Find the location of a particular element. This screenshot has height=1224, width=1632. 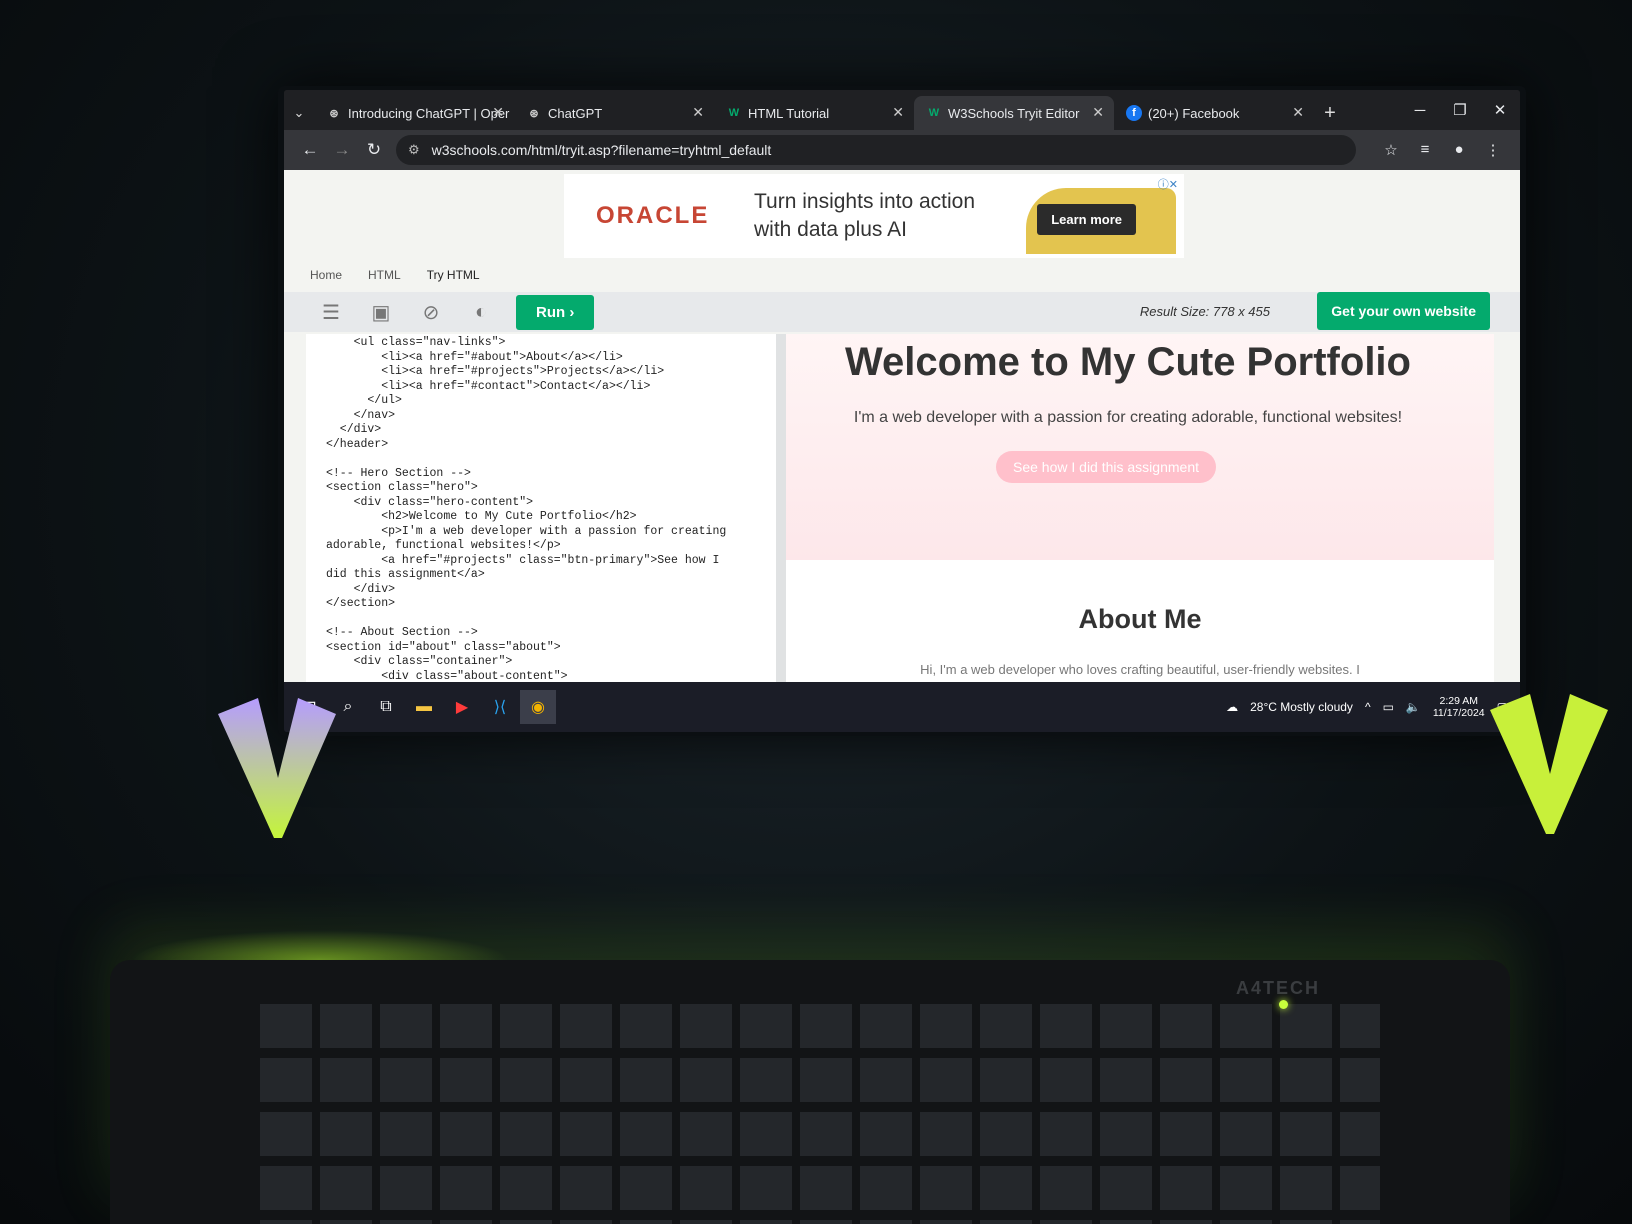

breadcrumb: Home HTML Try HTML is located at coordinates (395, 275).